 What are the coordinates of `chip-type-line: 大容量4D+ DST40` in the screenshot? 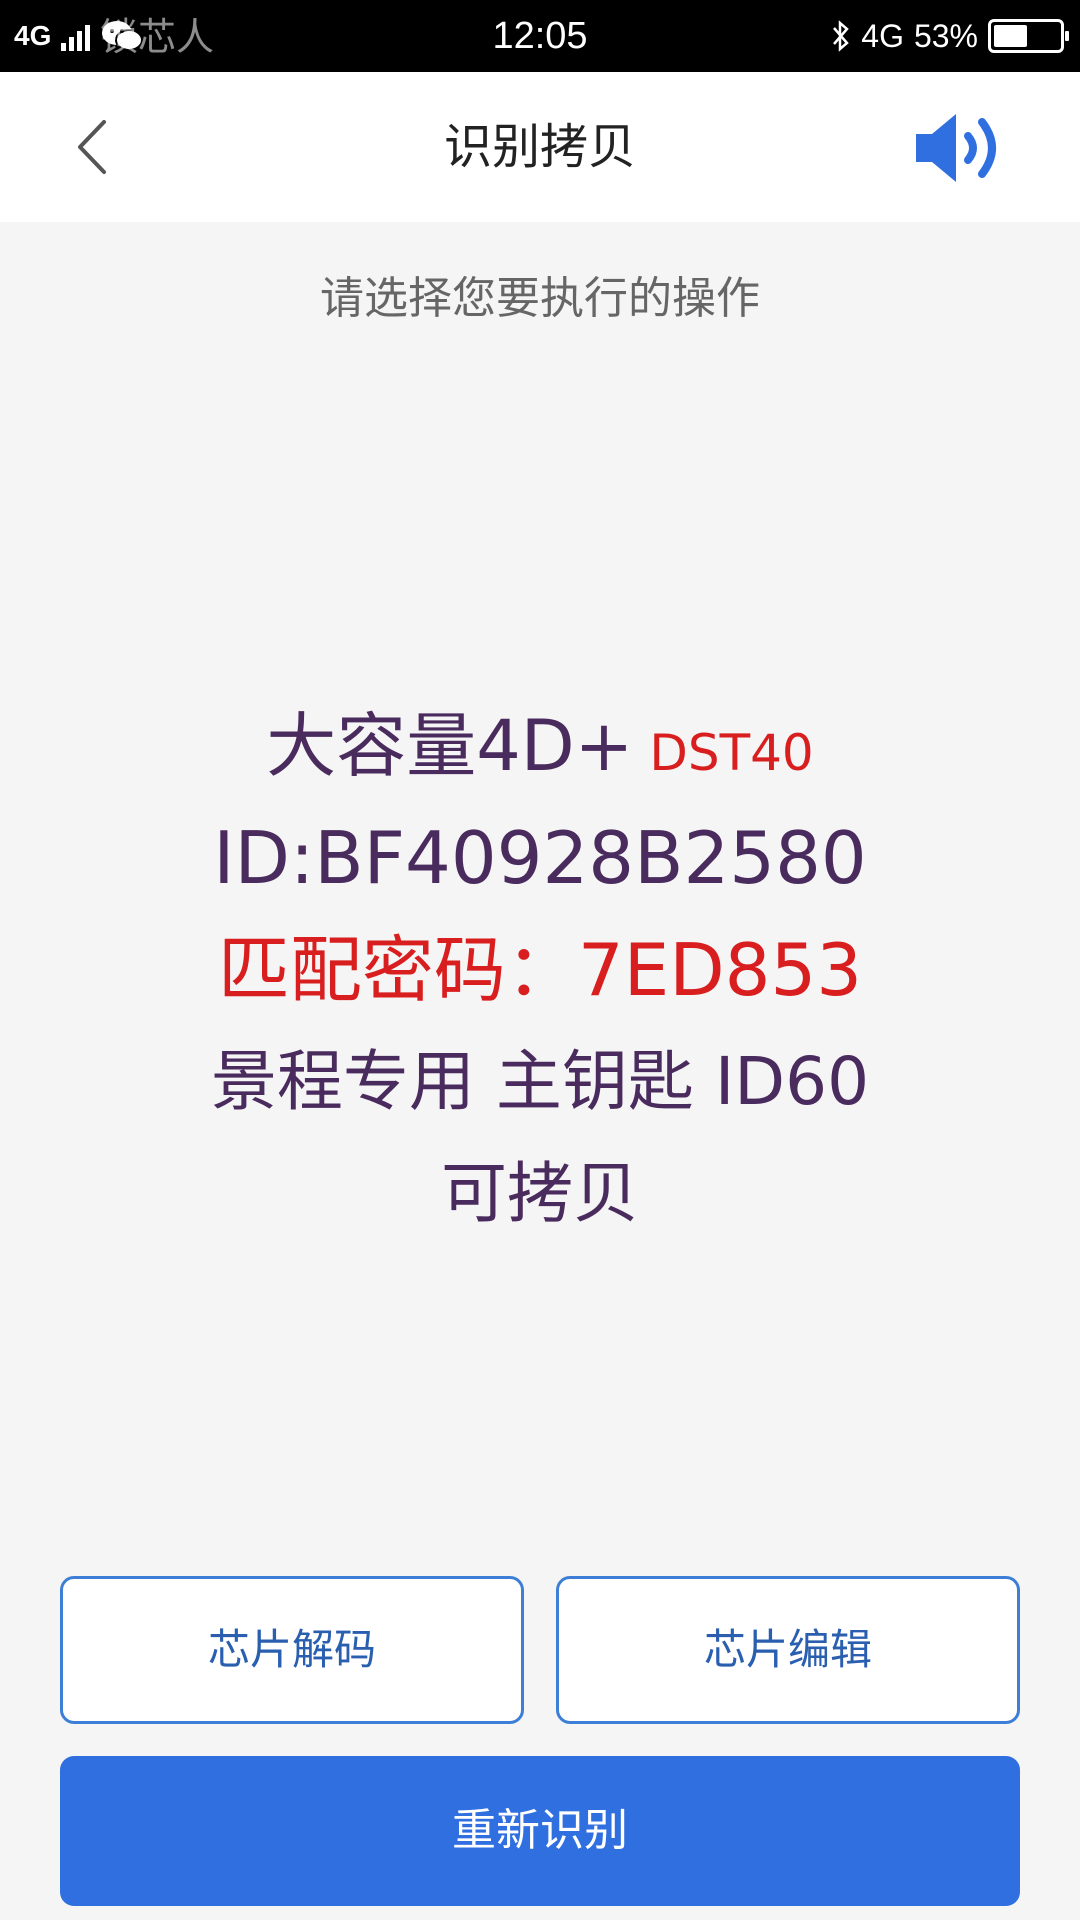 It's located at (540, 746).